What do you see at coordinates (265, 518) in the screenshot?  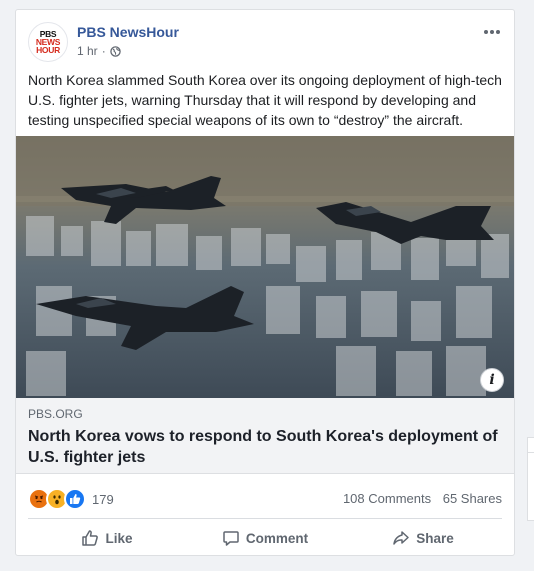 I see `divider` at bounding box center [265, 518].